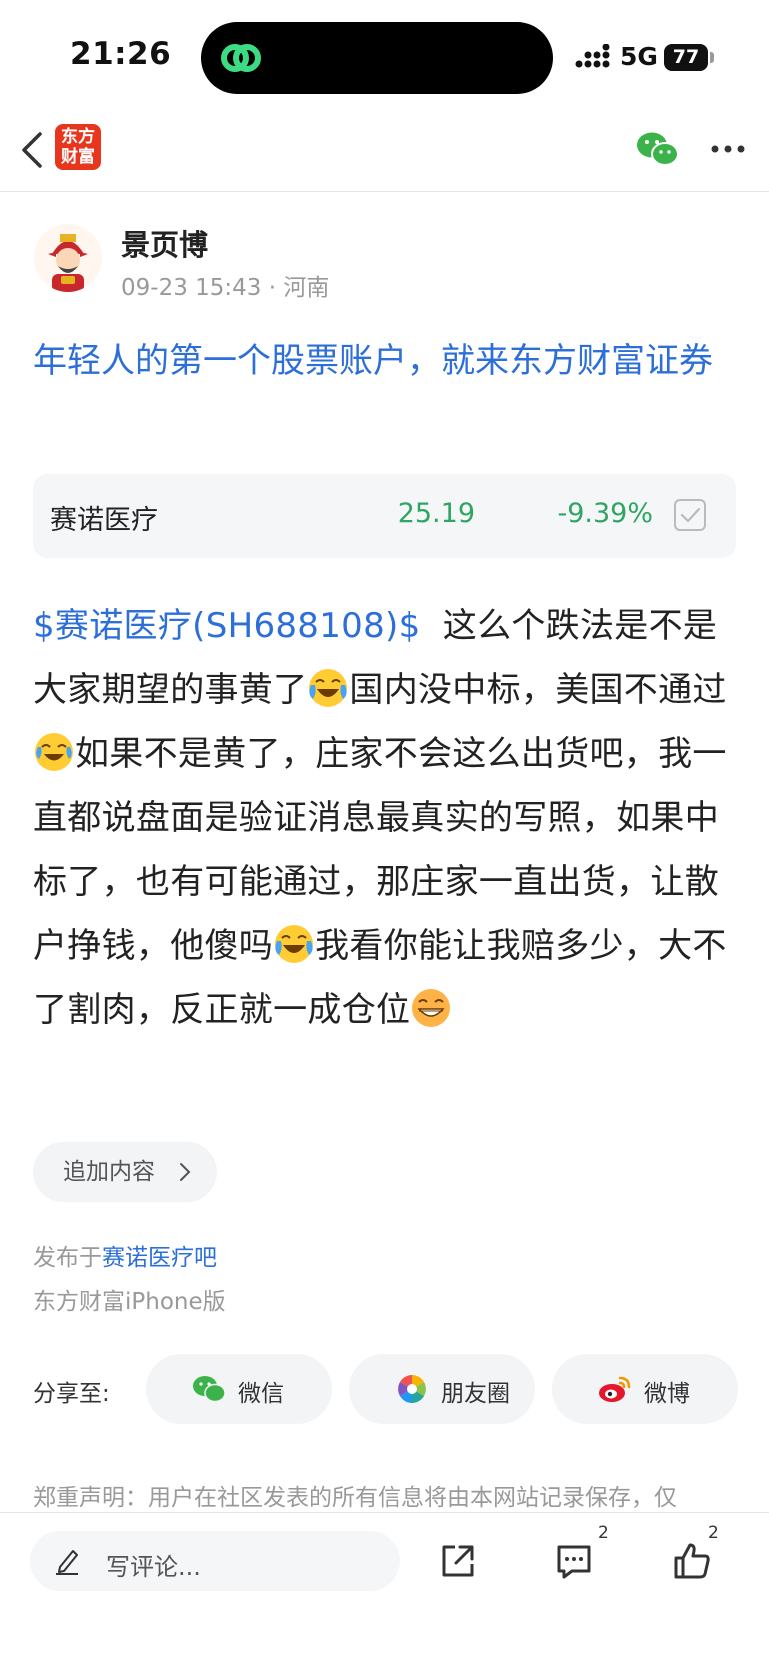  Describe the element at coordinates (384, 516) in the screenshot. I see `stock-quote-card: 赛诺医疗 25.19 -9.39%` at that location.